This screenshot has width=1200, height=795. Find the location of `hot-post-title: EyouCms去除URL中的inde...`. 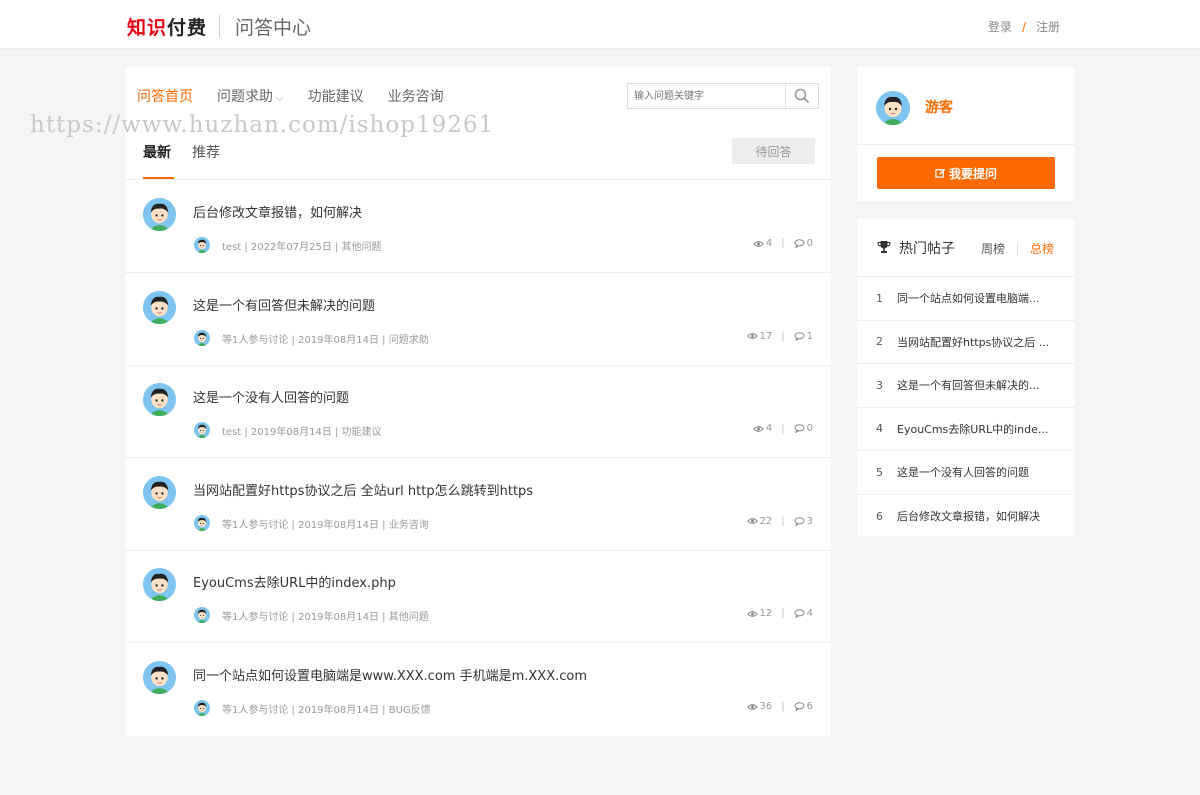

hot-post-title: EyouCms去除URL中的inde... is located at coordinates (973, 429).